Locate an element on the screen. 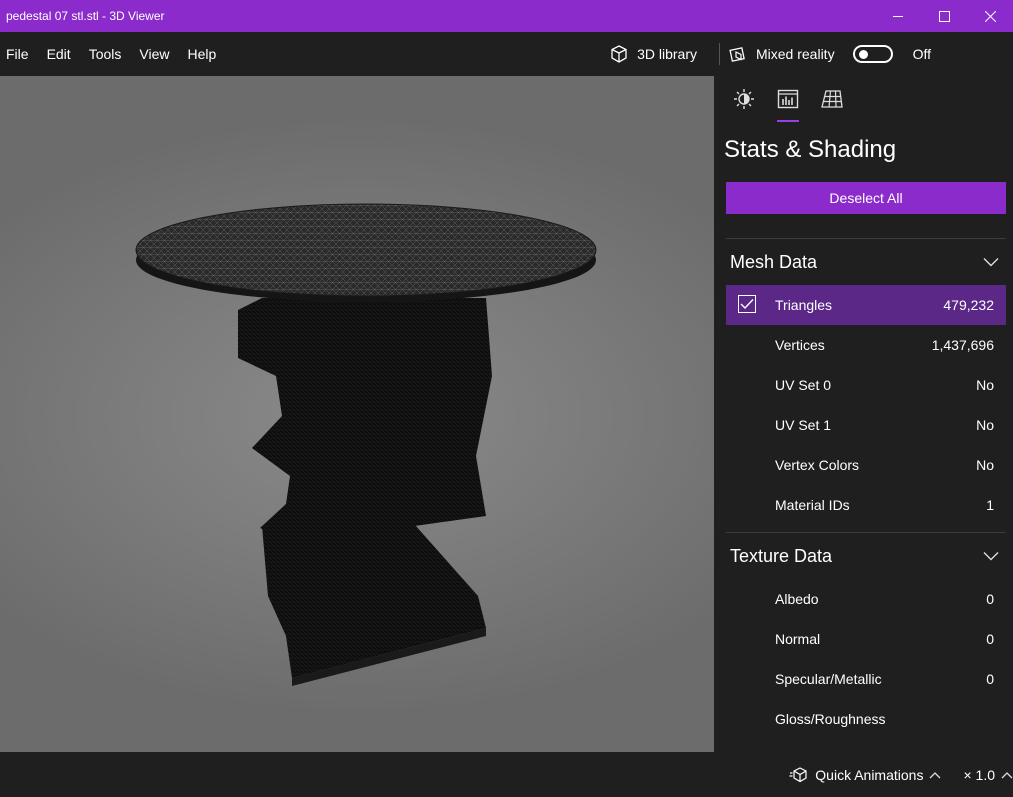 The height and width of the screenshot is (797, 1013). minimize-icon is located at coordinates (897, 16).